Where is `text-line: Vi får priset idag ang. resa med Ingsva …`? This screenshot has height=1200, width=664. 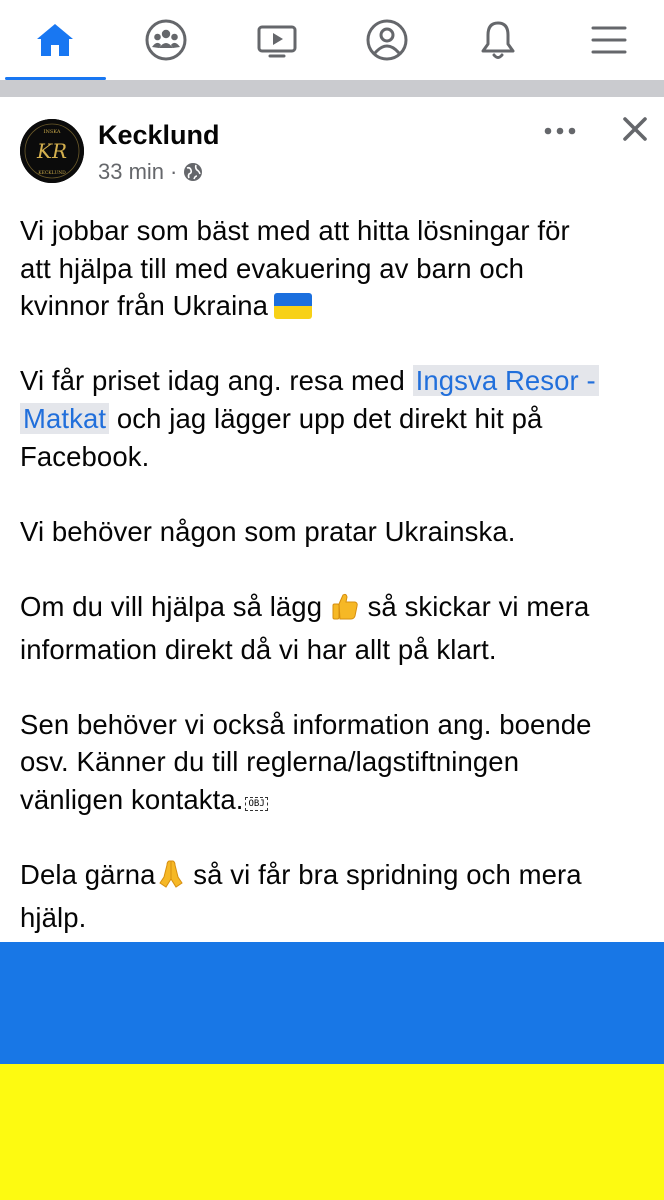
text-line: Vi får priset idag ang. resa med Ingsva … is located at coordinates (335, 381).